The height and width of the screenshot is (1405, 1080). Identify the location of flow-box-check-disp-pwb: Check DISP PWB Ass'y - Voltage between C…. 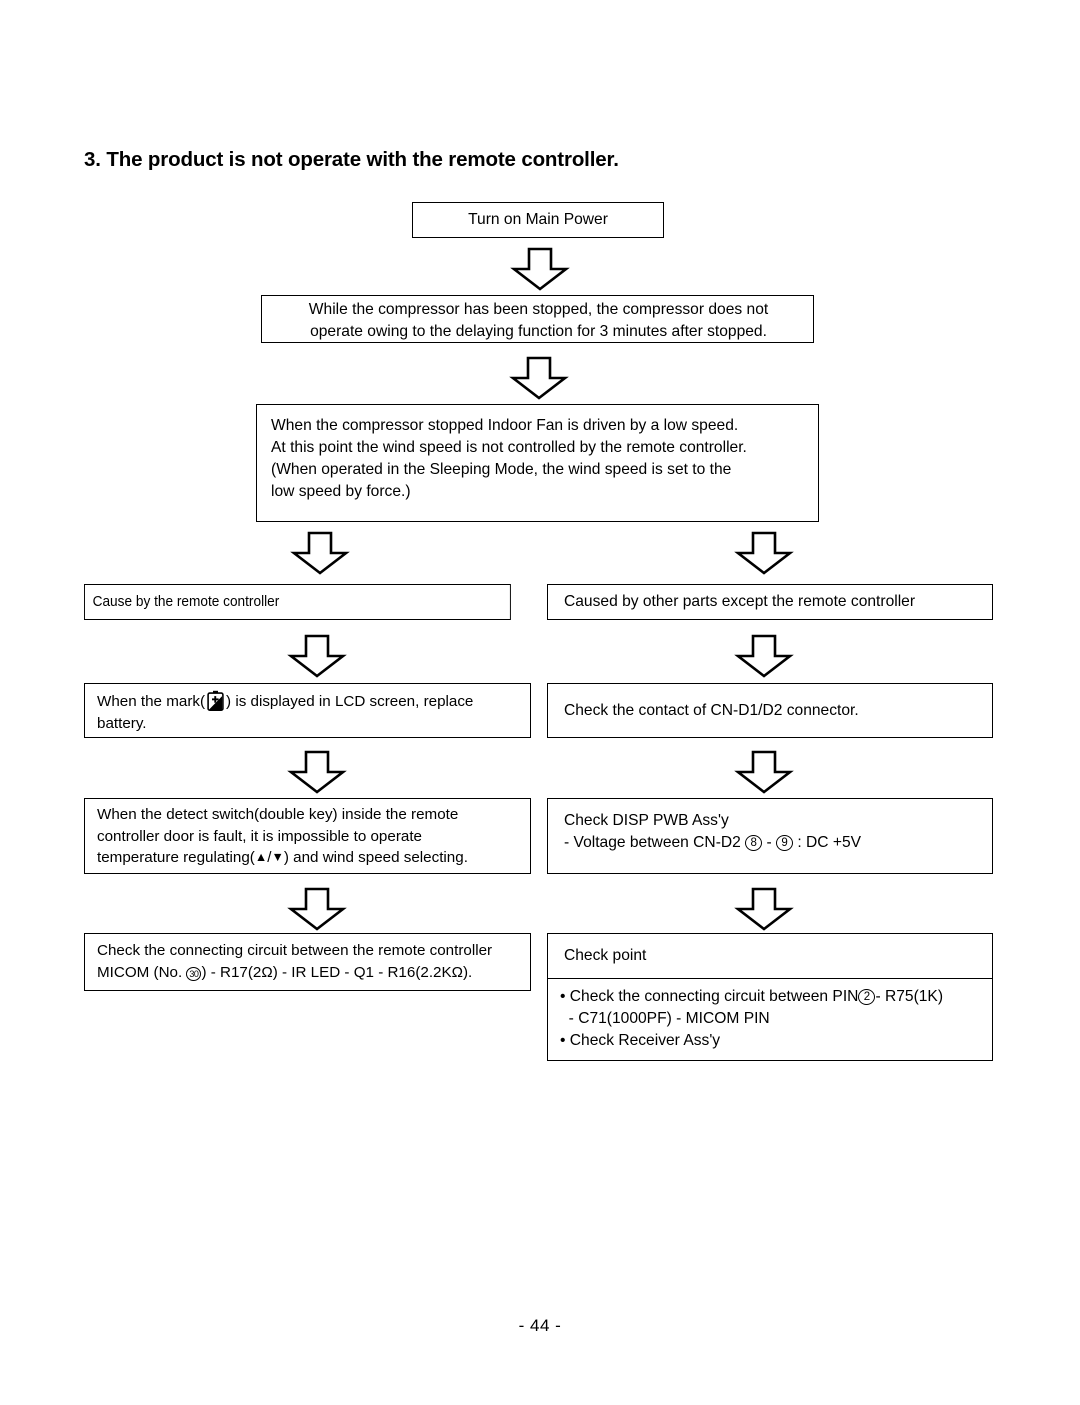
(770, 836).